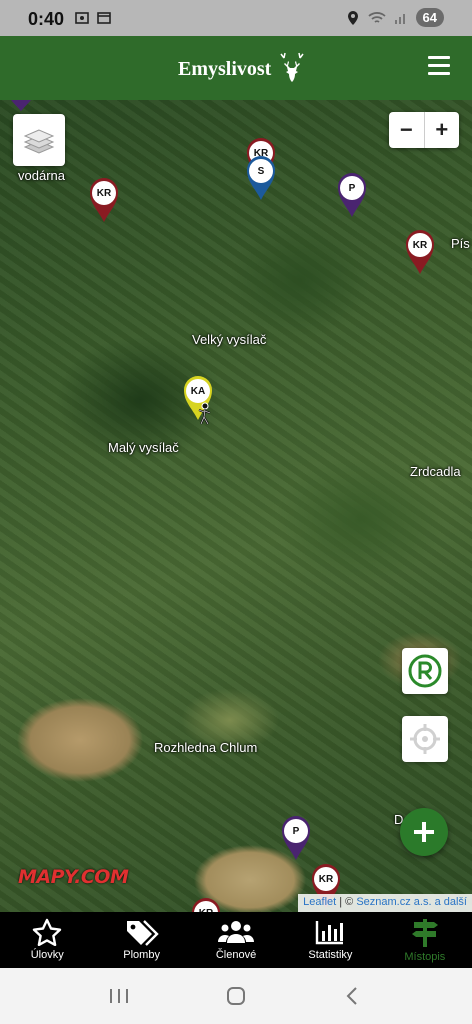 The height and width of the screenshot is (1024, 472). What do you see at coordinates (441, 130) in the screenshot?
I see `zoom-in-button: +` at bounding box center [441, 130].